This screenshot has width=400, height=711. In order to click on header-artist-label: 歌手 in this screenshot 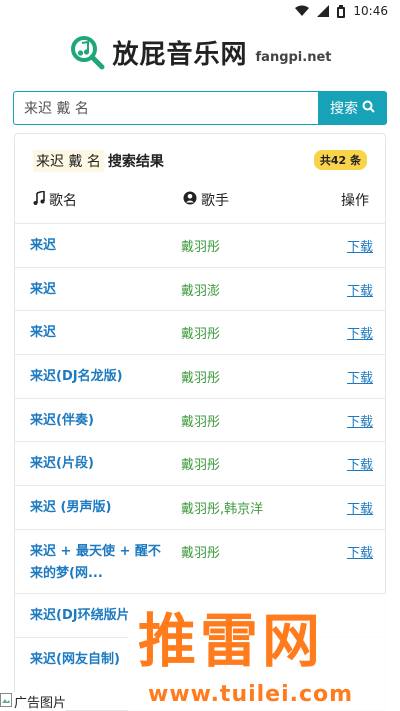, I will do `click(215, 201)`.